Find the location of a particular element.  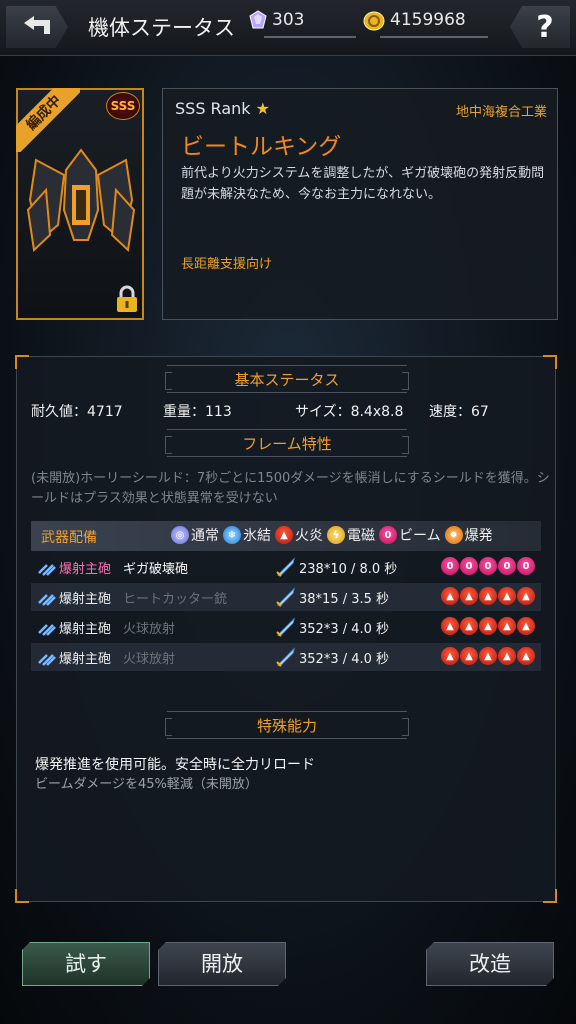

durability-stat: 耐久値：4717 is located at coordinates (77, 412).